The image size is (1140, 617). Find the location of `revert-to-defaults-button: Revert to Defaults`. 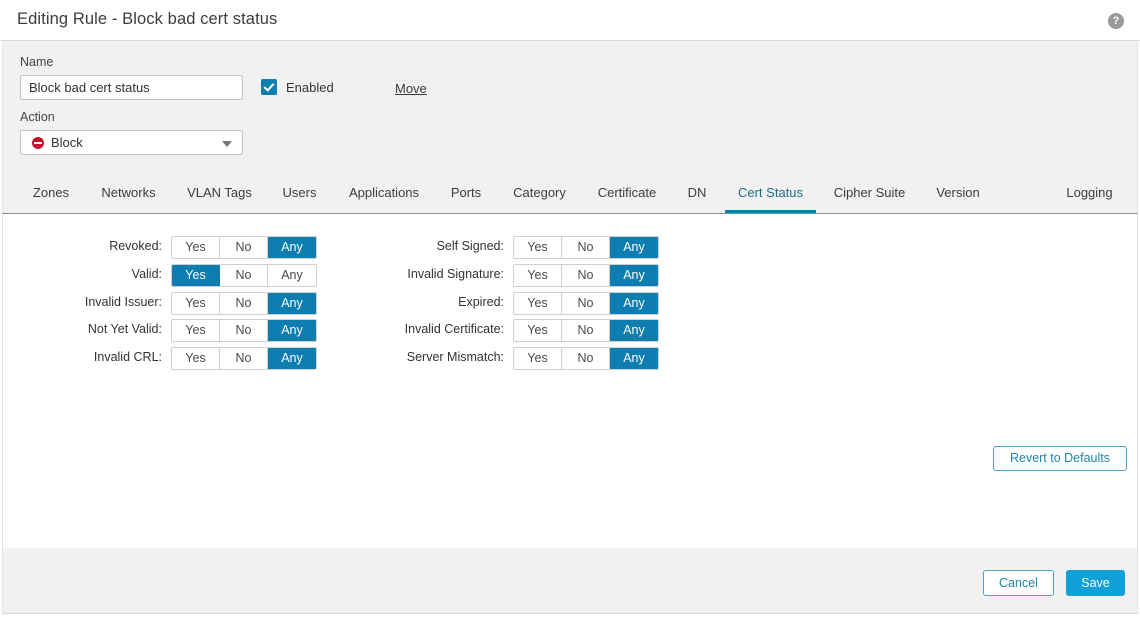

revert-to-defaults-button: Revert to Defaults is located at coordinates (1060, 458).